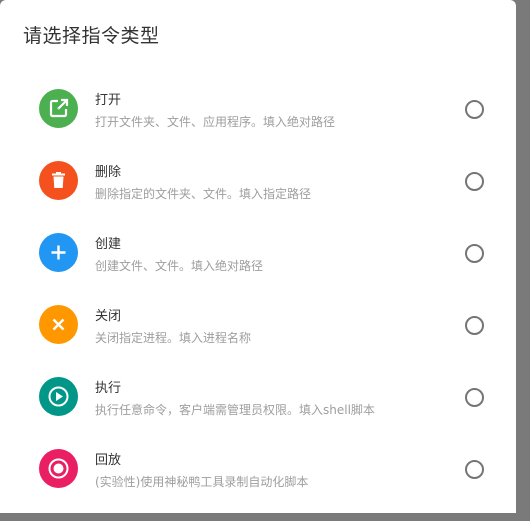 The width and height of the screenshot is (530, 521). What do you see at coordinates (108, 172) in the screenshot?
I see `option-title: 删除` at bounding box center [108, 172].